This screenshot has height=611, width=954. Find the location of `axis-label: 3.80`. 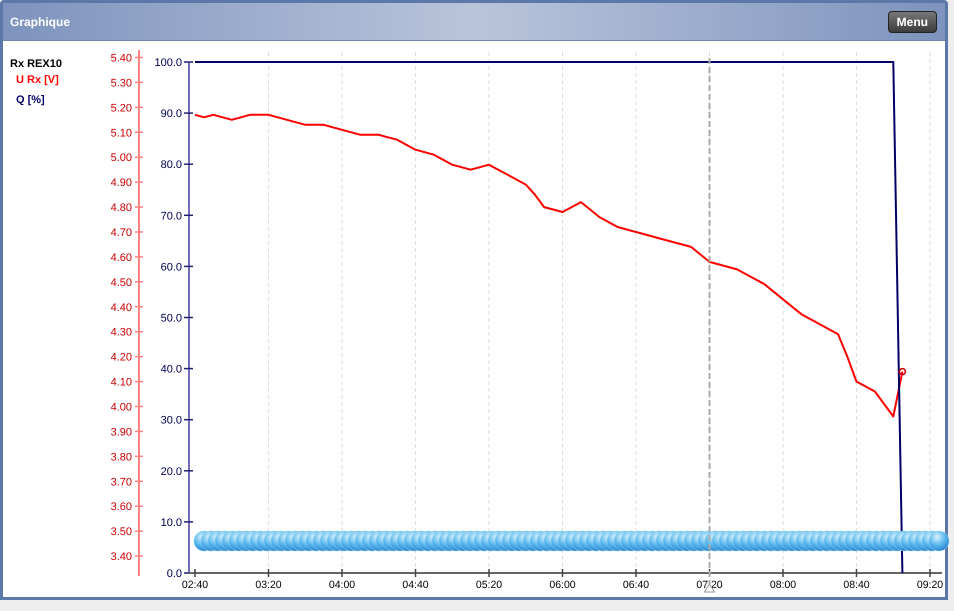

axis-label: 3.80 is located at coordinates (121, 457).